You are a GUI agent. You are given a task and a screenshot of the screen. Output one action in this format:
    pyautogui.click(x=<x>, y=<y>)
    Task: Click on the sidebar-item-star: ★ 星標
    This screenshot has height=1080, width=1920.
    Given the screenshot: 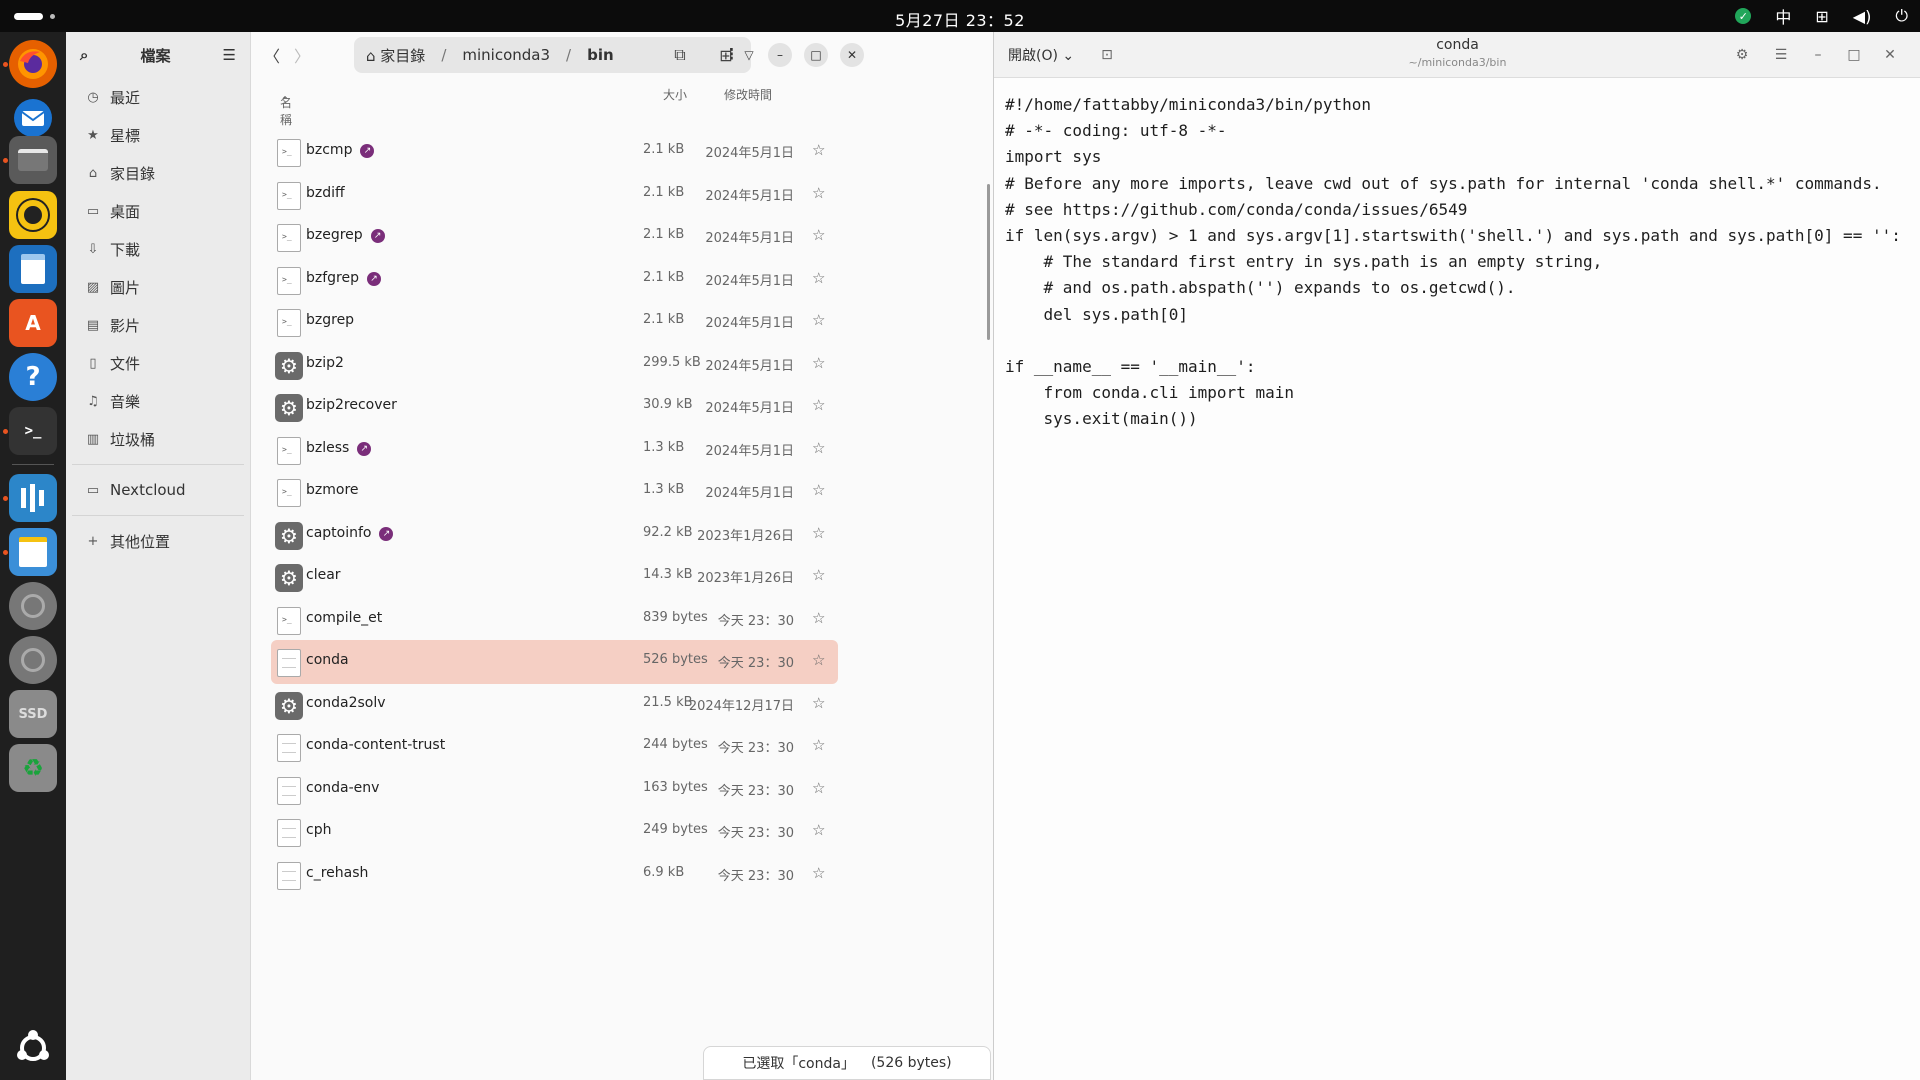 What is the action you would take?
    pyautogui.click(x=158, y=135)
    